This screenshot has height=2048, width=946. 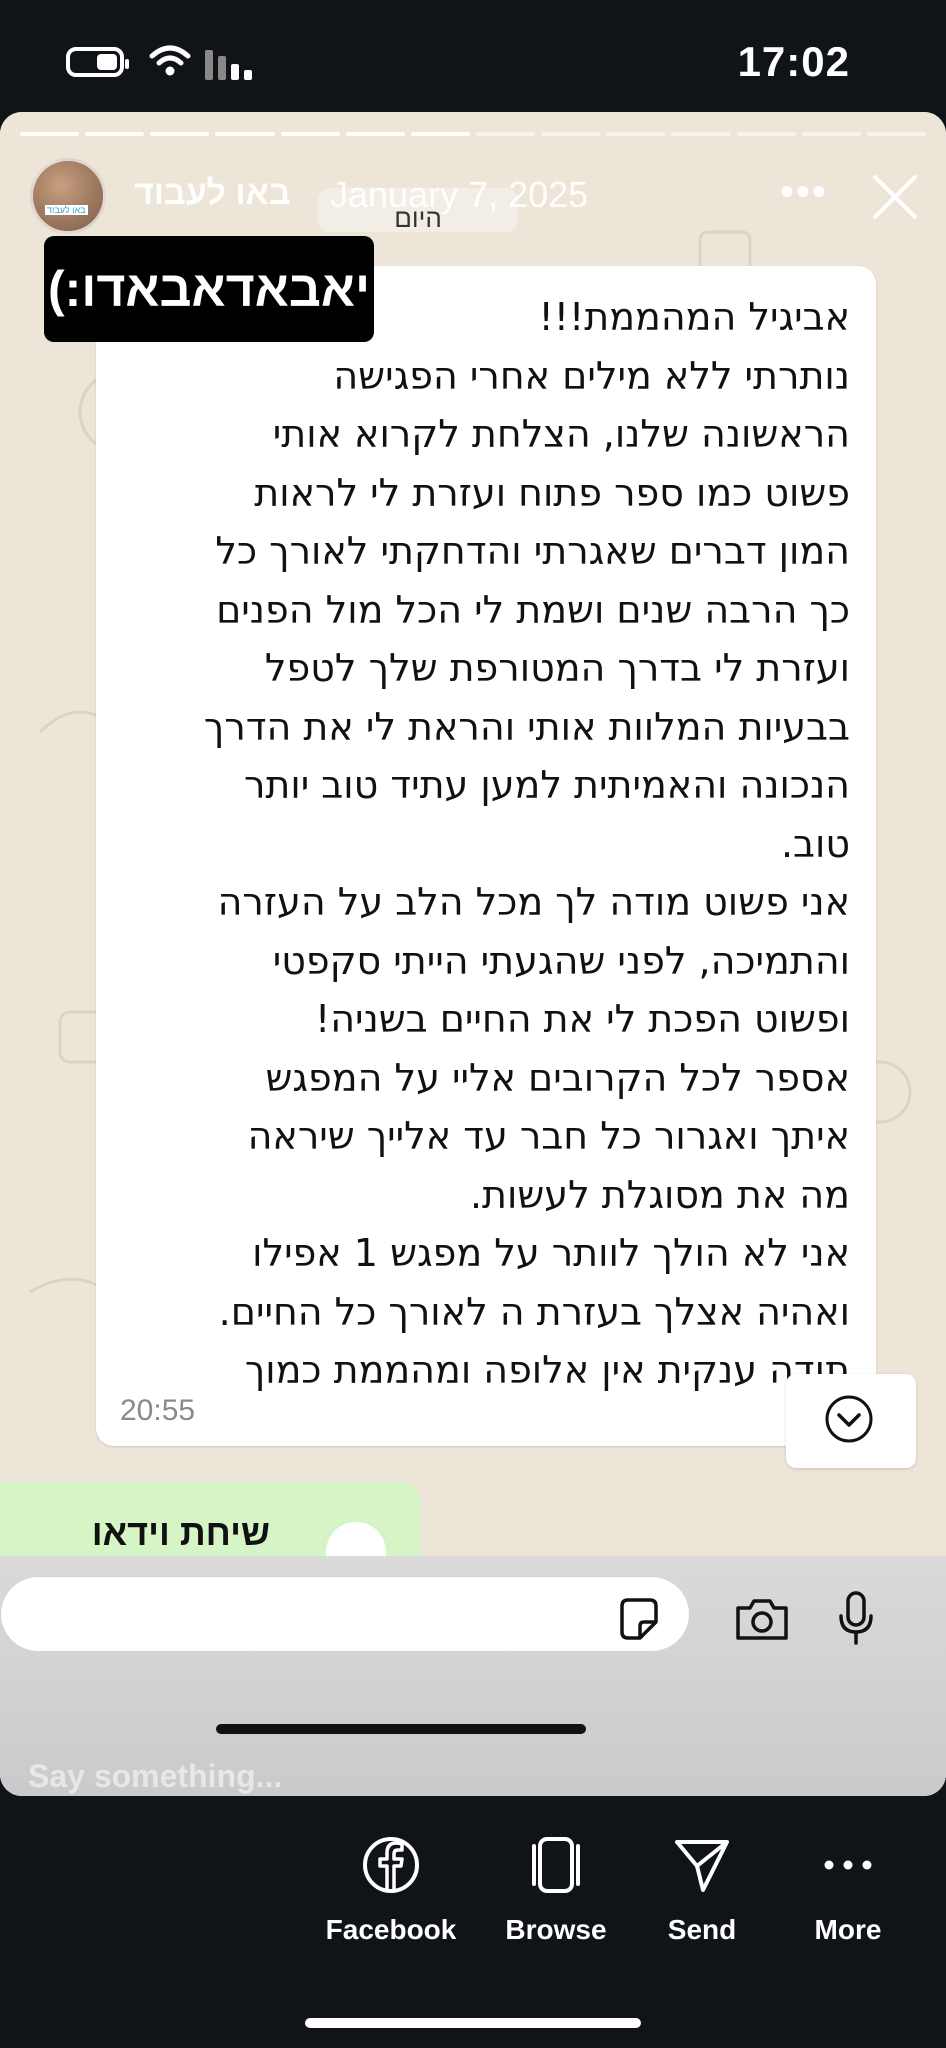 What do you see at coordinates (548, 1136) in the screenshot?
I see `message-line: איתך ואגרור כל חבר עד אלייך שיראה` at bounding box center [548, 1136].